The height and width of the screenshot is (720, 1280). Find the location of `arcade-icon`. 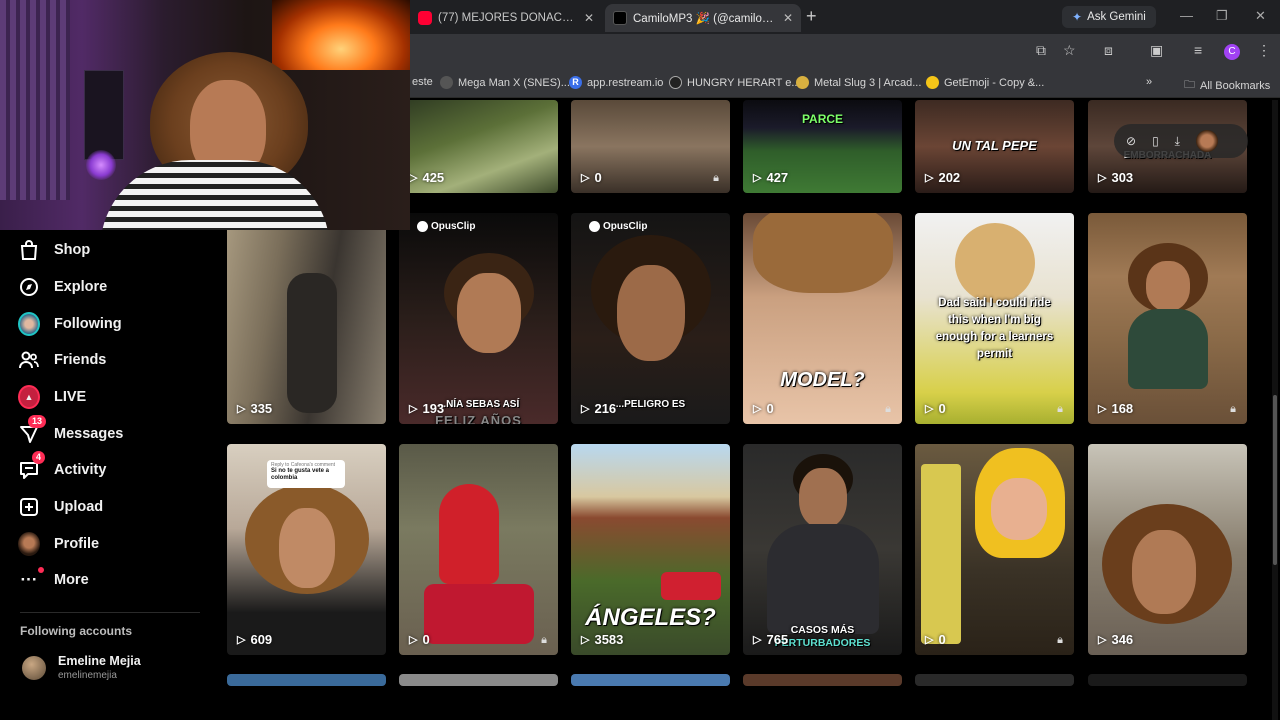

arcade-icon is located at coordinates (802, 82).